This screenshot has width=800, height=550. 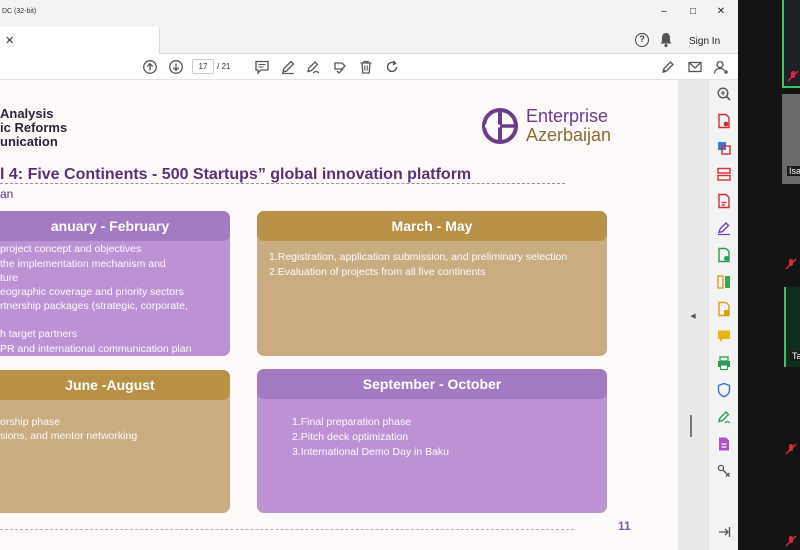 I want to click on tab-bar: ✕ ? Sign In, so click(x=369, y=40).